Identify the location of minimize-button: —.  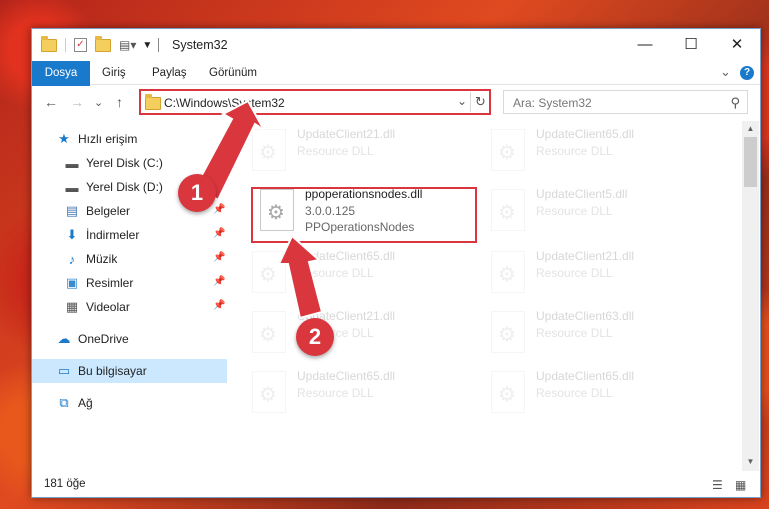
(645, 44).